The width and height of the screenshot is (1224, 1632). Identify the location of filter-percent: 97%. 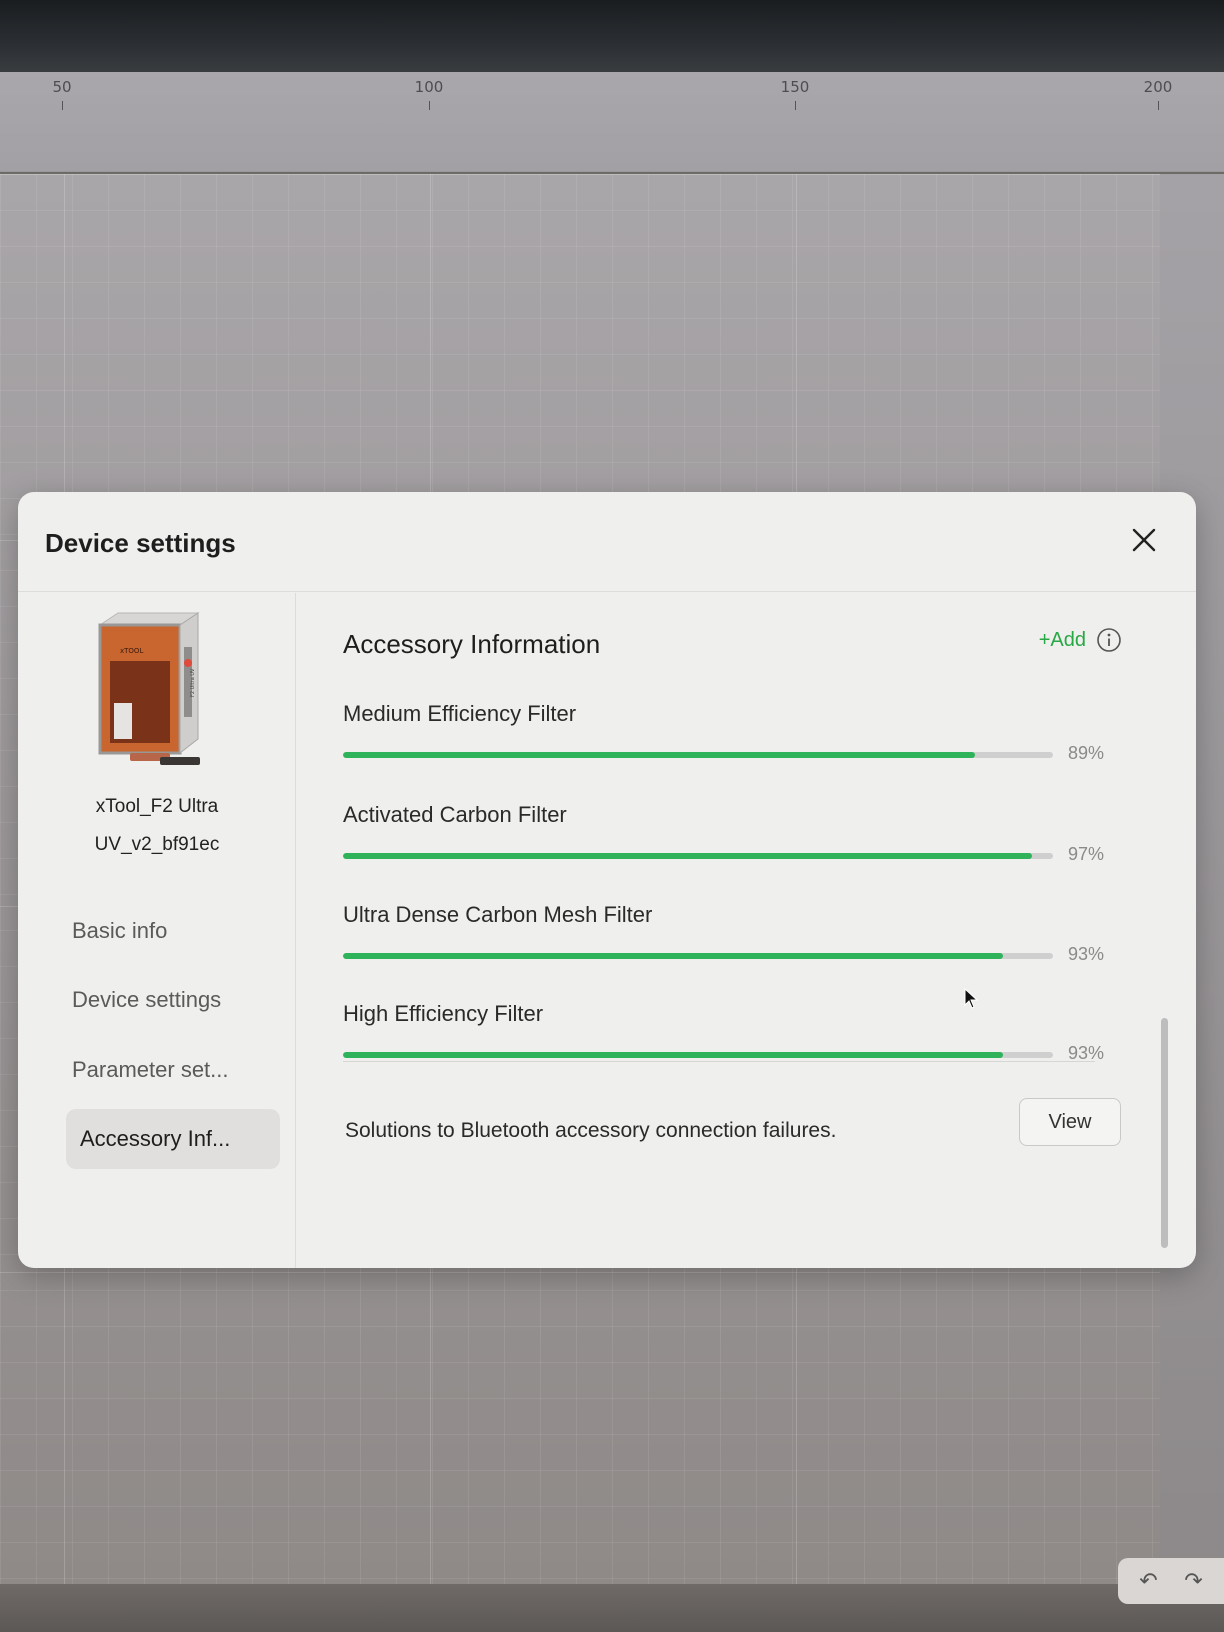
(1086, 854).